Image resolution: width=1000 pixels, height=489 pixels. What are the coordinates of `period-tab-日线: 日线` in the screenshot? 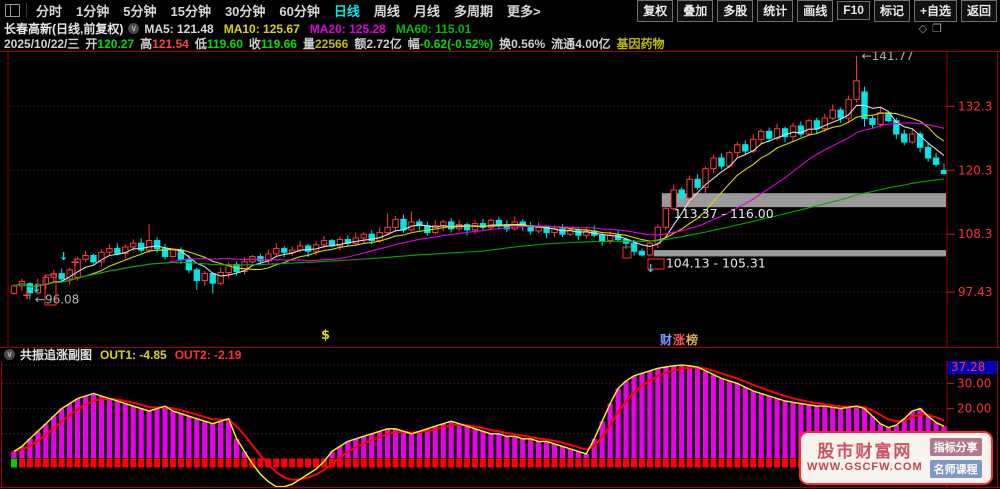 It's located at (347, 10).